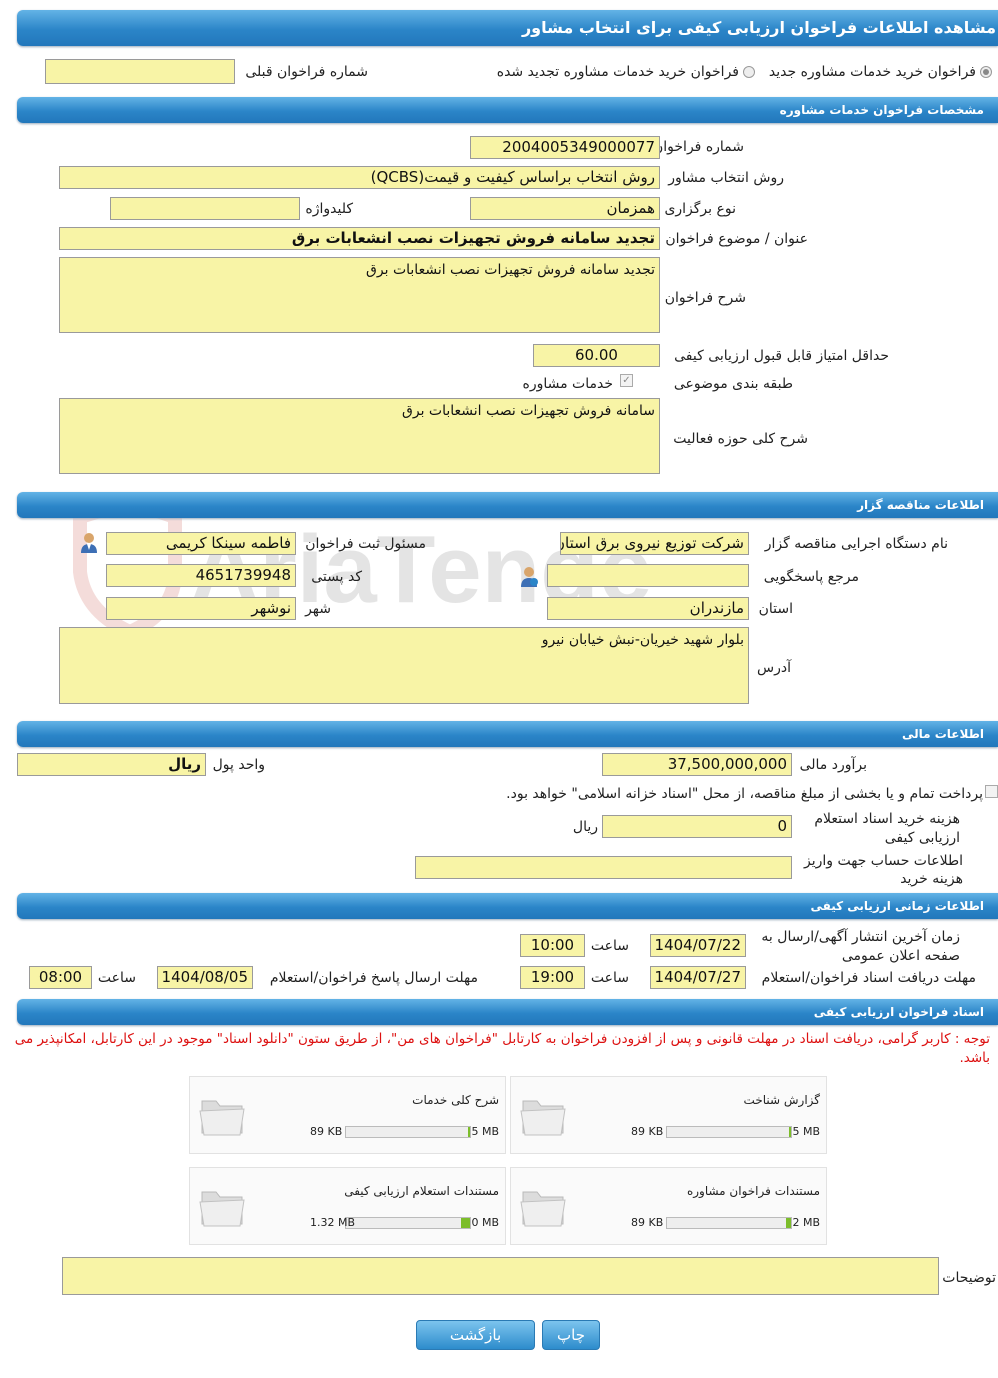  What do you see at coordinates (617, 72) in the screenshot?
I see `radio-renewed-label: فراخوان خرید خدمات مشاوره تجدید شده` at bounding box center [617, 72].